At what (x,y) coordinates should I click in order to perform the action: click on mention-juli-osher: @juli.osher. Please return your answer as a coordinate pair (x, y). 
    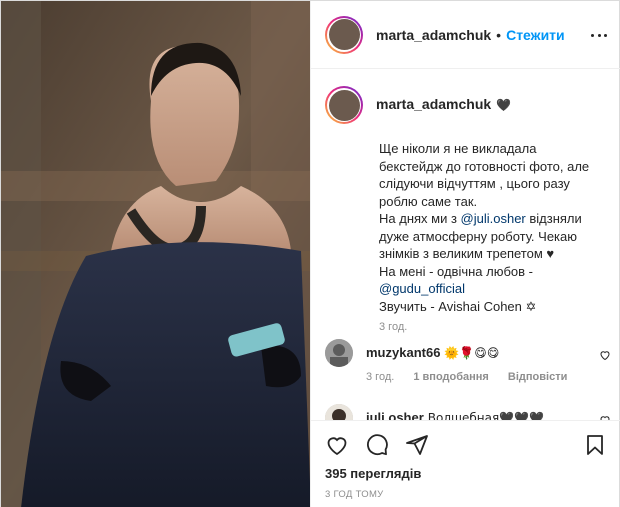
    Looking at the image, I should click on (493, 218).